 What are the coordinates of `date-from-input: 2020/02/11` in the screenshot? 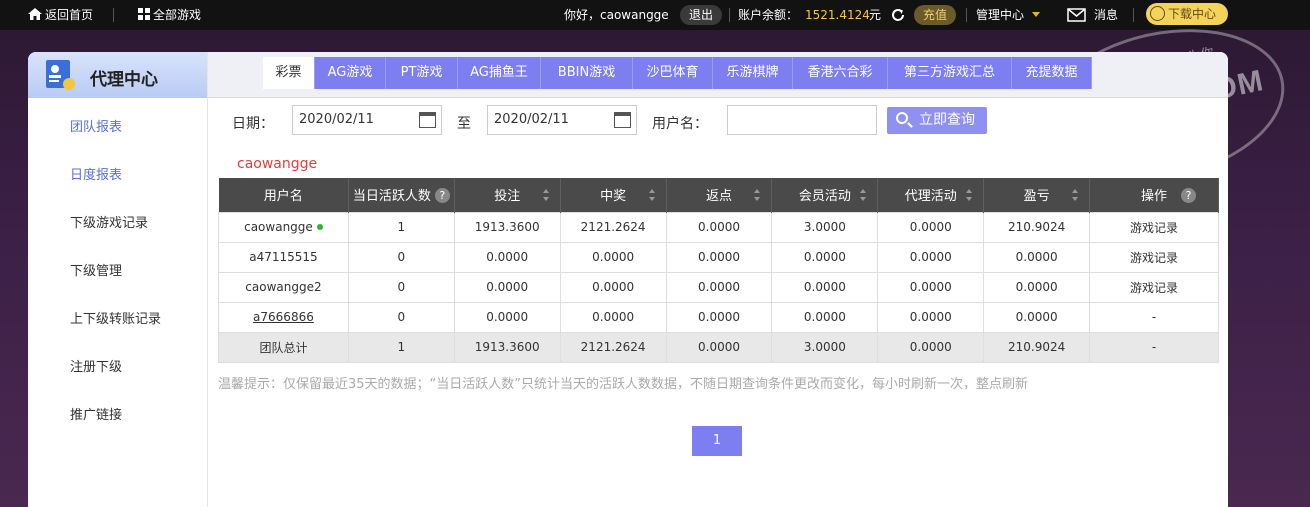 It's located at (367, 120).